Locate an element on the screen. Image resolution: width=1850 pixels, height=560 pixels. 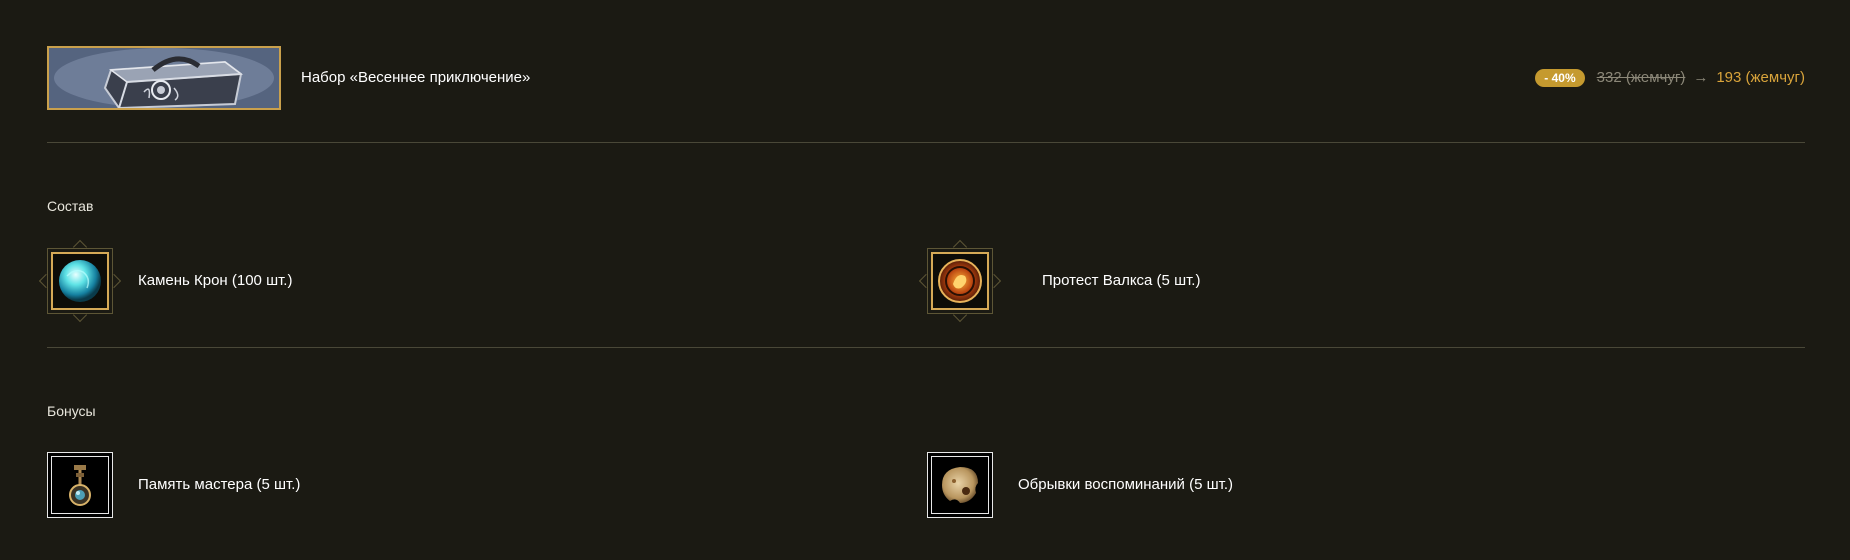
memory-fragment-icon is located at coordinates (960, 485).